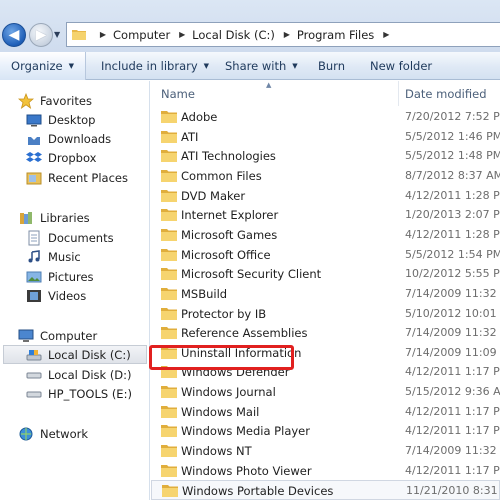 The height and width of the screenshot is (500, 500). What do you see at coordinates (37, 66) in the screenshot?
I see `organize-label: Organize` at bounding box center [37, 66].